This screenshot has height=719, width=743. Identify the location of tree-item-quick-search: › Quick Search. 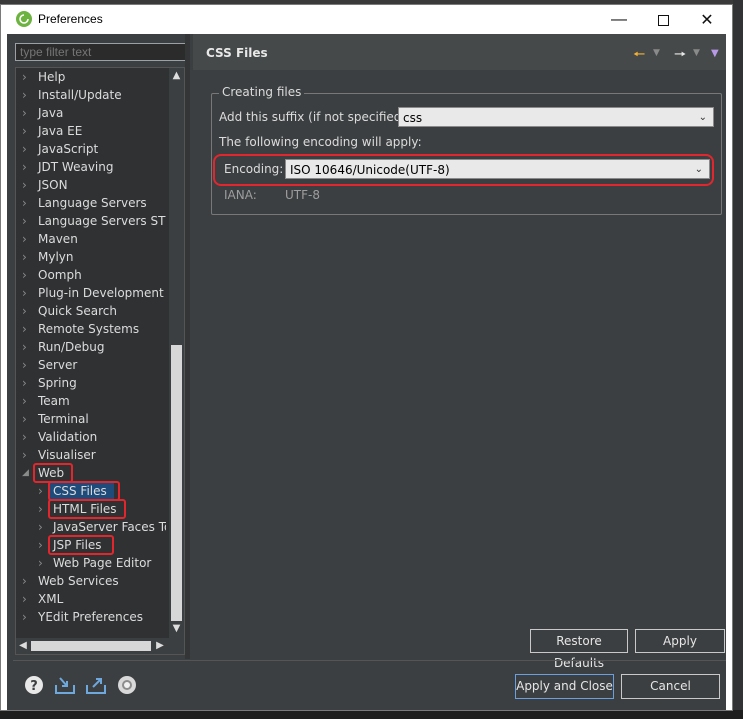
(91, 311).